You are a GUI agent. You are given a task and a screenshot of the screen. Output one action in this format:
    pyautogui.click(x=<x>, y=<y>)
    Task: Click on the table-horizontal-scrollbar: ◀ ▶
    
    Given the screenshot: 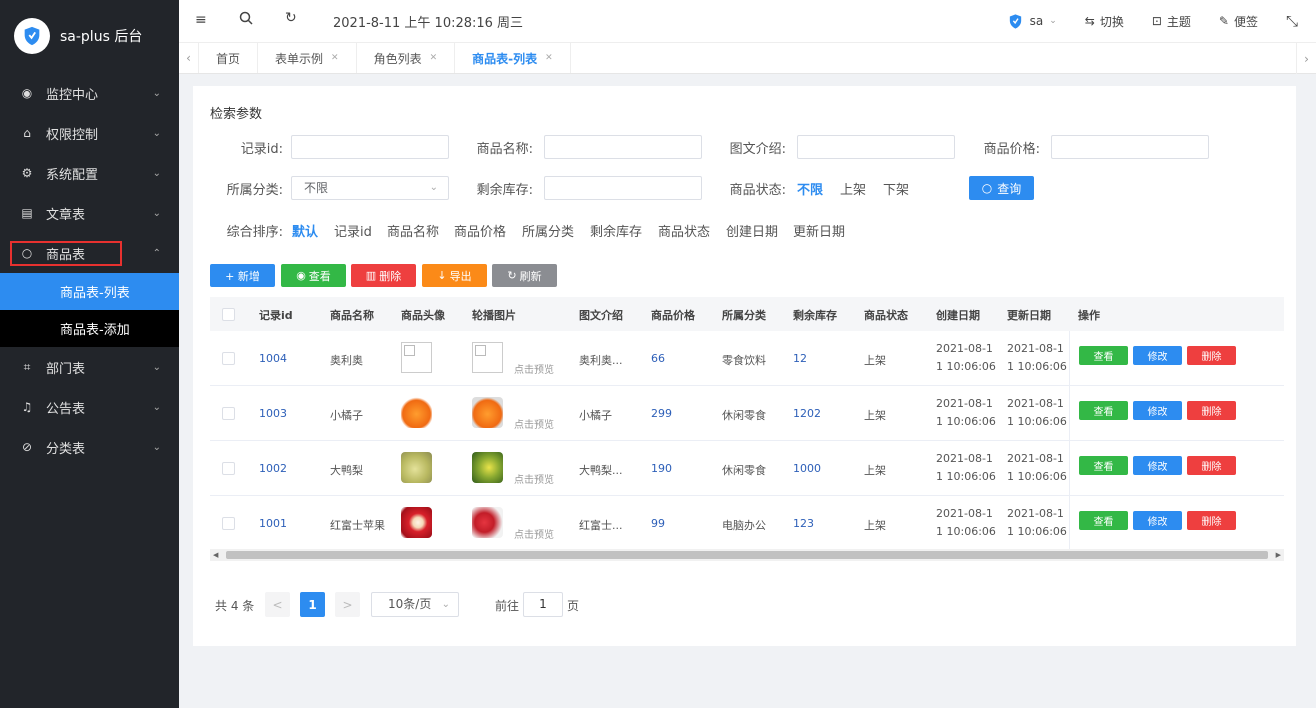 What is the action you would take?
    pyautogui.click(x=747, y=555)
    